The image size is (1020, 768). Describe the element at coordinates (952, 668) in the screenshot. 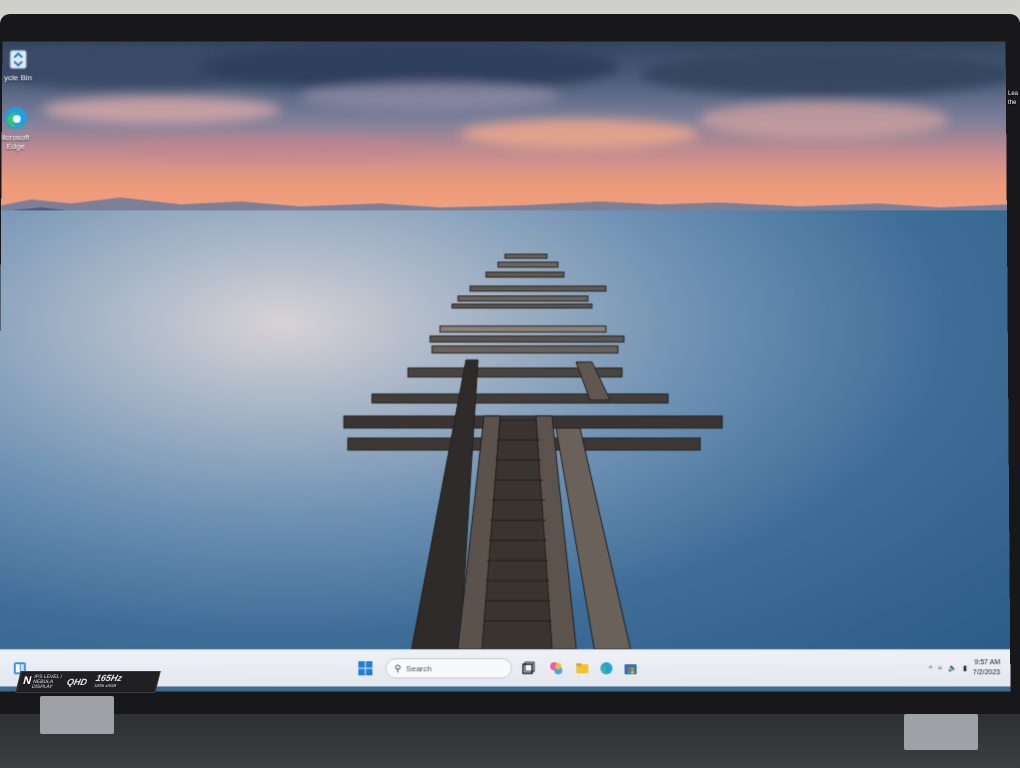

I see `volume-icon: 🔈` at that location.